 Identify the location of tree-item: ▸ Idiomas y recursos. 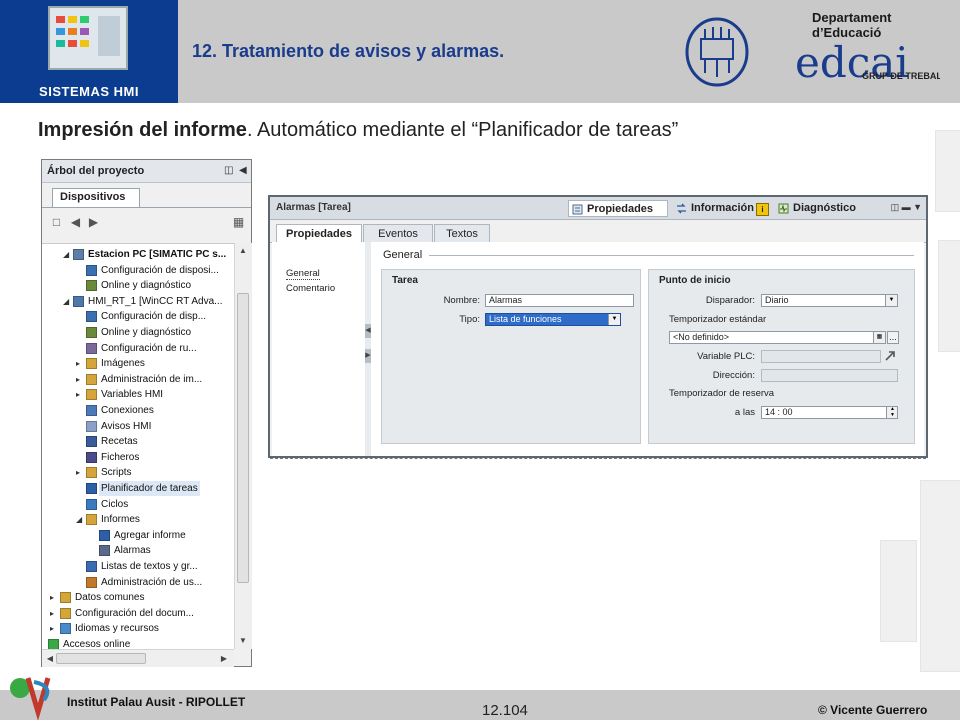
(137, 628).